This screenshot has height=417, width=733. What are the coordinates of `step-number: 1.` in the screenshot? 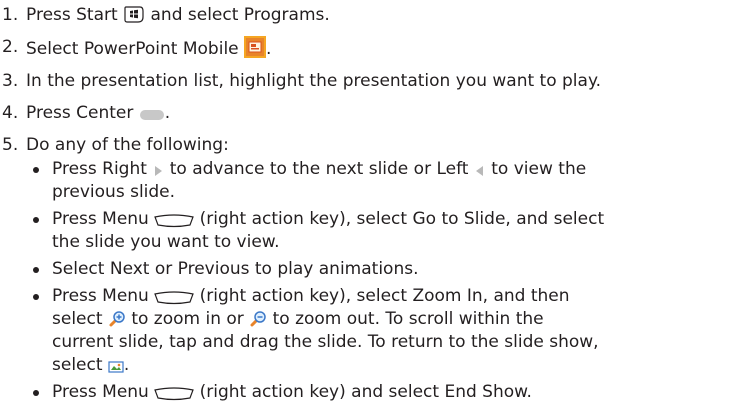 It's located at (10, 15).